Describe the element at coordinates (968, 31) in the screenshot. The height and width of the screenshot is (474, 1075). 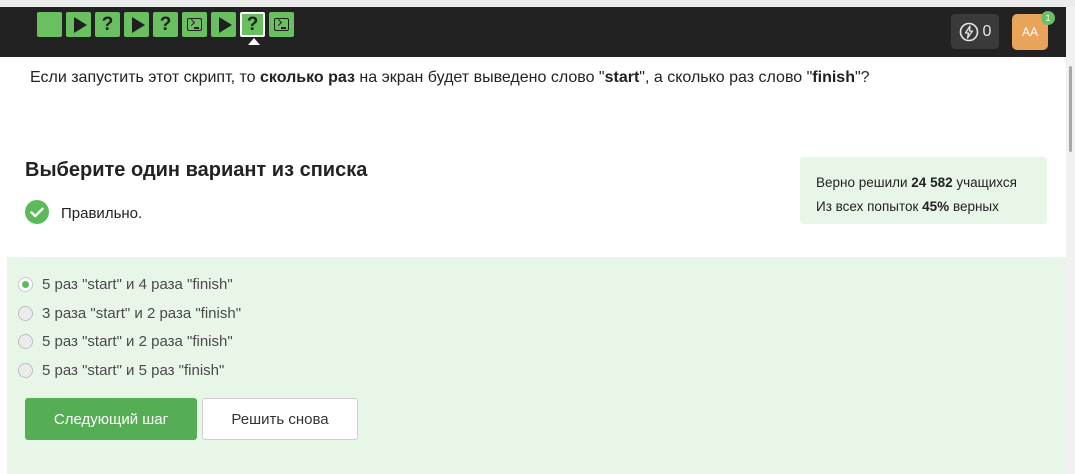
I see `lightning-icon` at that location.